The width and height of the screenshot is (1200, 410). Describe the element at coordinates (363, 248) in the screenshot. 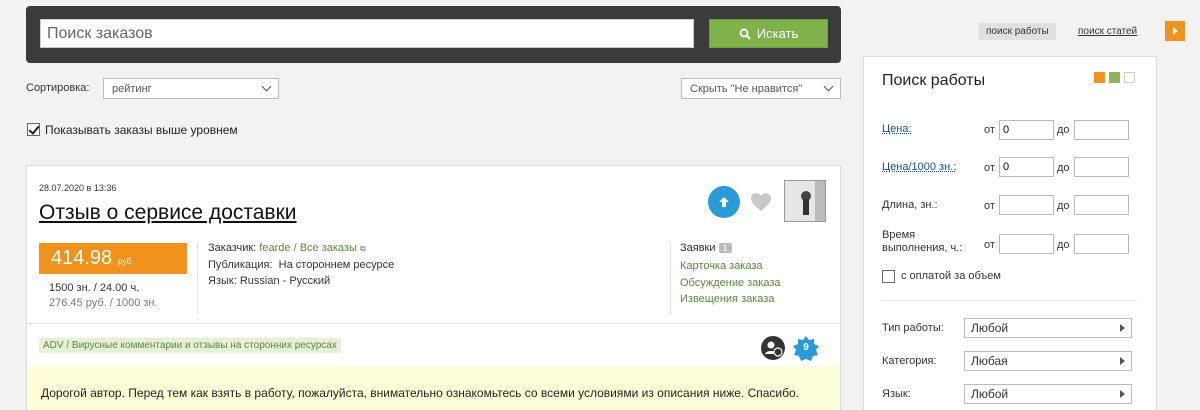

I see `external-link-icon: ⧉` at that location.